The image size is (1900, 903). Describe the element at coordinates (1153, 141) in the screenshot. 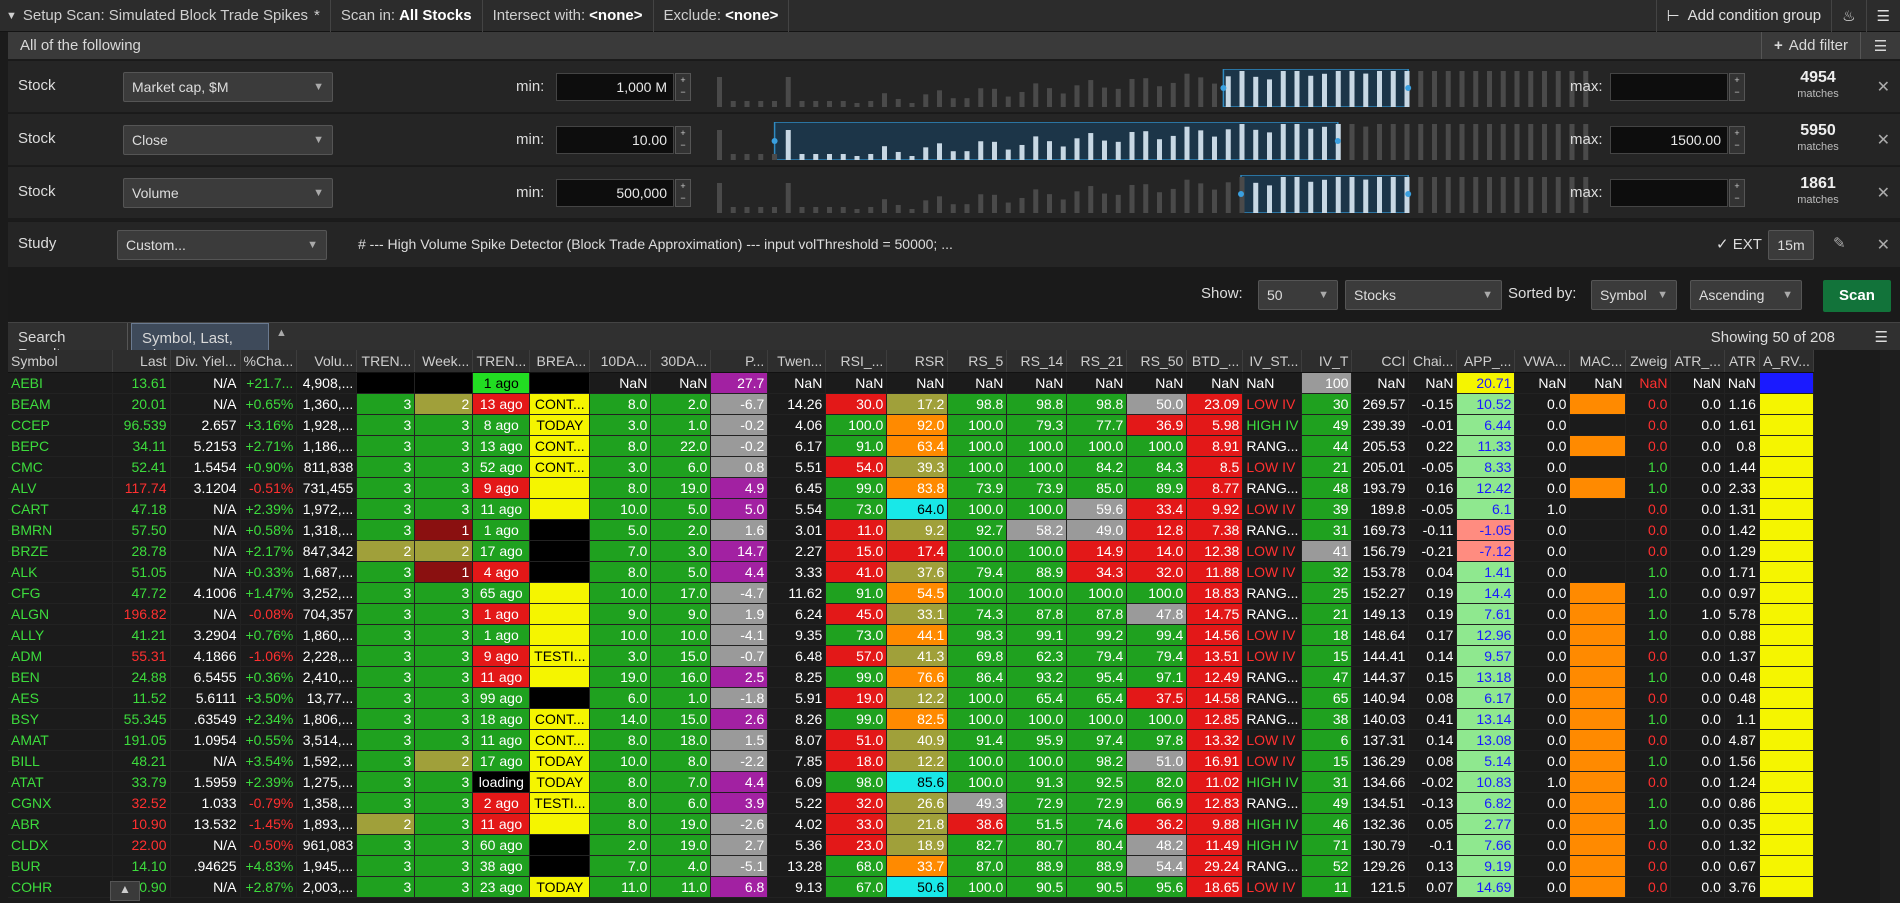

I see `close-price-histogram` at that location.